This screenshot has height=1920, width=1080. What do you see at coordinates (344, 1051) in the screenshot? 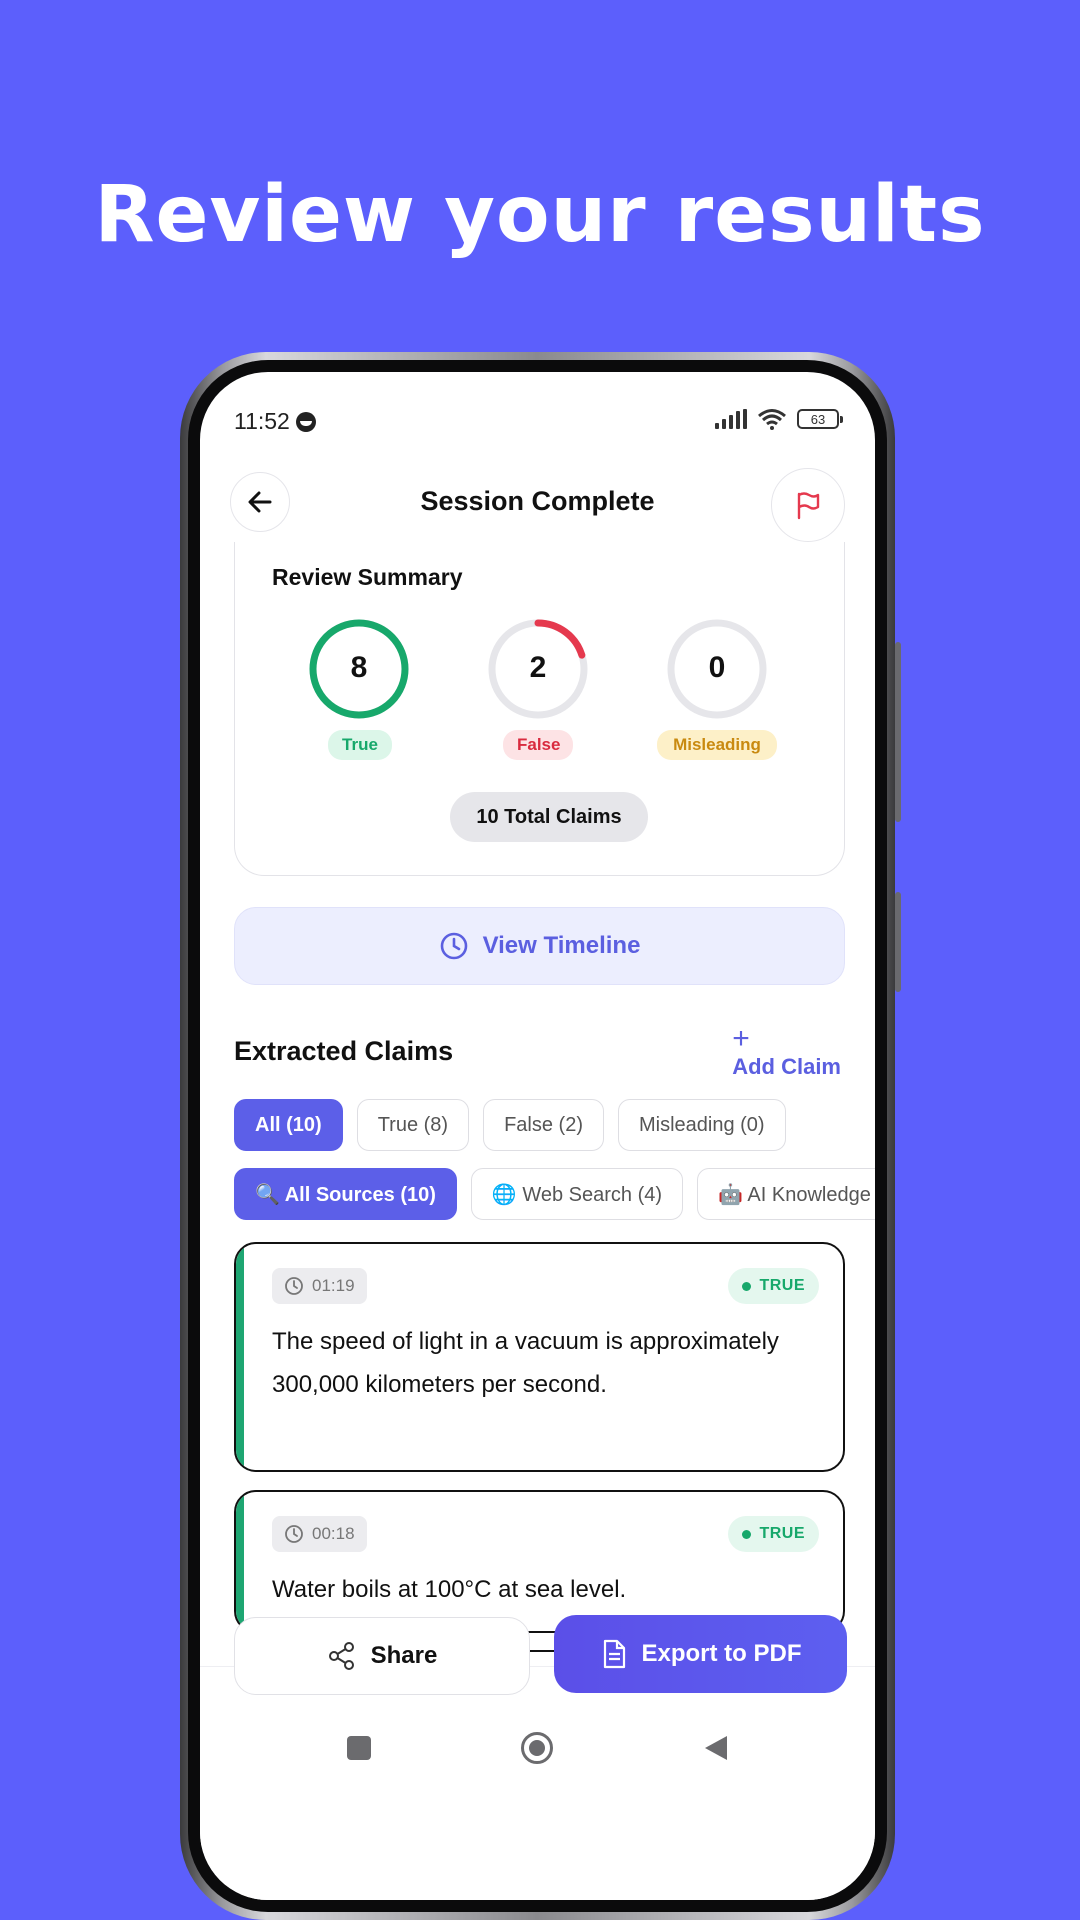
I see `extracted-claims-title: Extracted Claims` at bounding box center [344, 1051].